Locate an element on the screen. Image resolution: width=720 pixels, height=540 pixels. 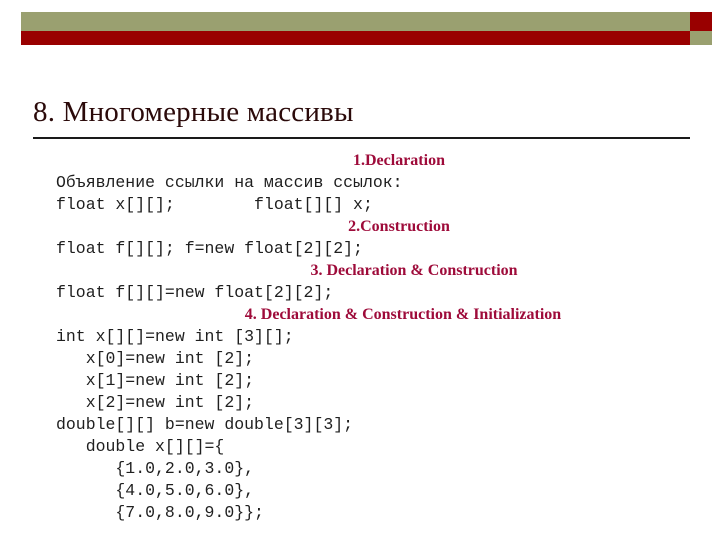
header-cap-red is located at coordinates (701, 21).